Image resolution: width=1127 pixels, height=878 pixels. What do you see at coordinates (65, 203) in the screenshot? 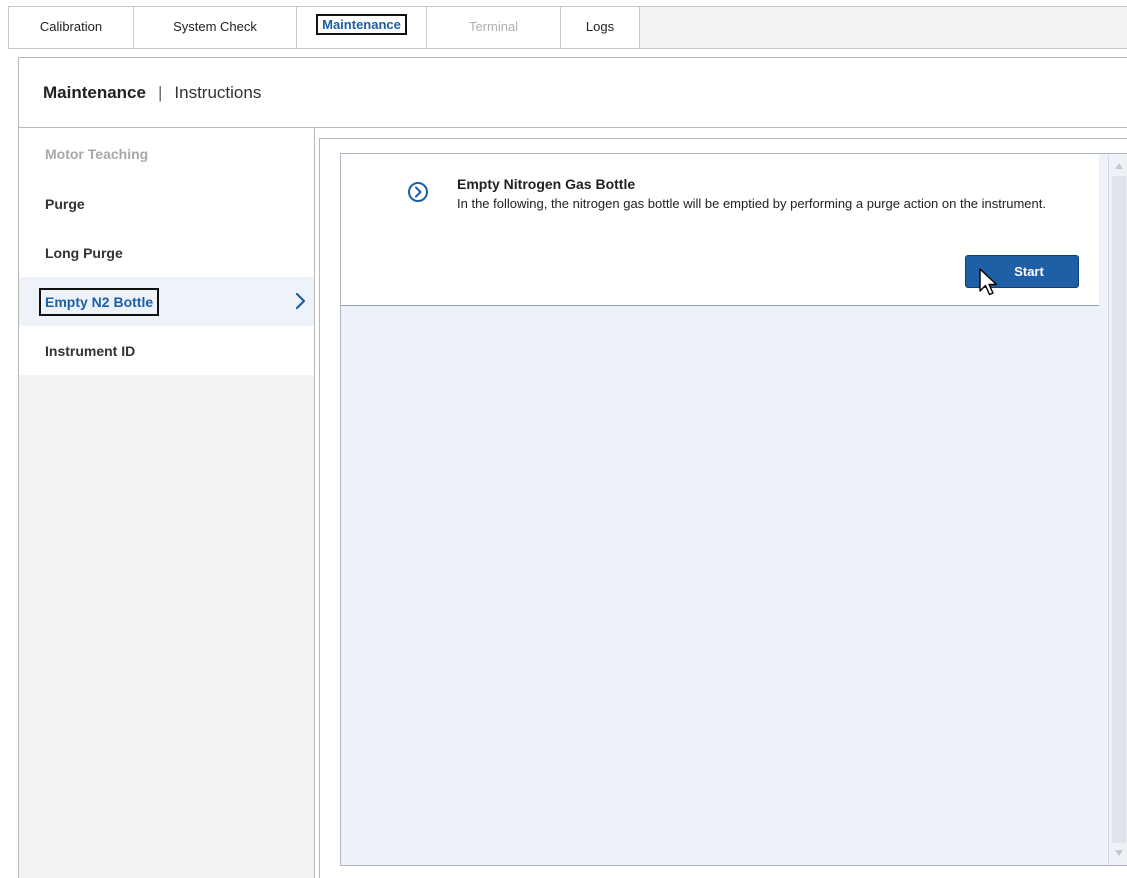
I see `sidebar-item-label: Purge` at bounding box center [65, 203].